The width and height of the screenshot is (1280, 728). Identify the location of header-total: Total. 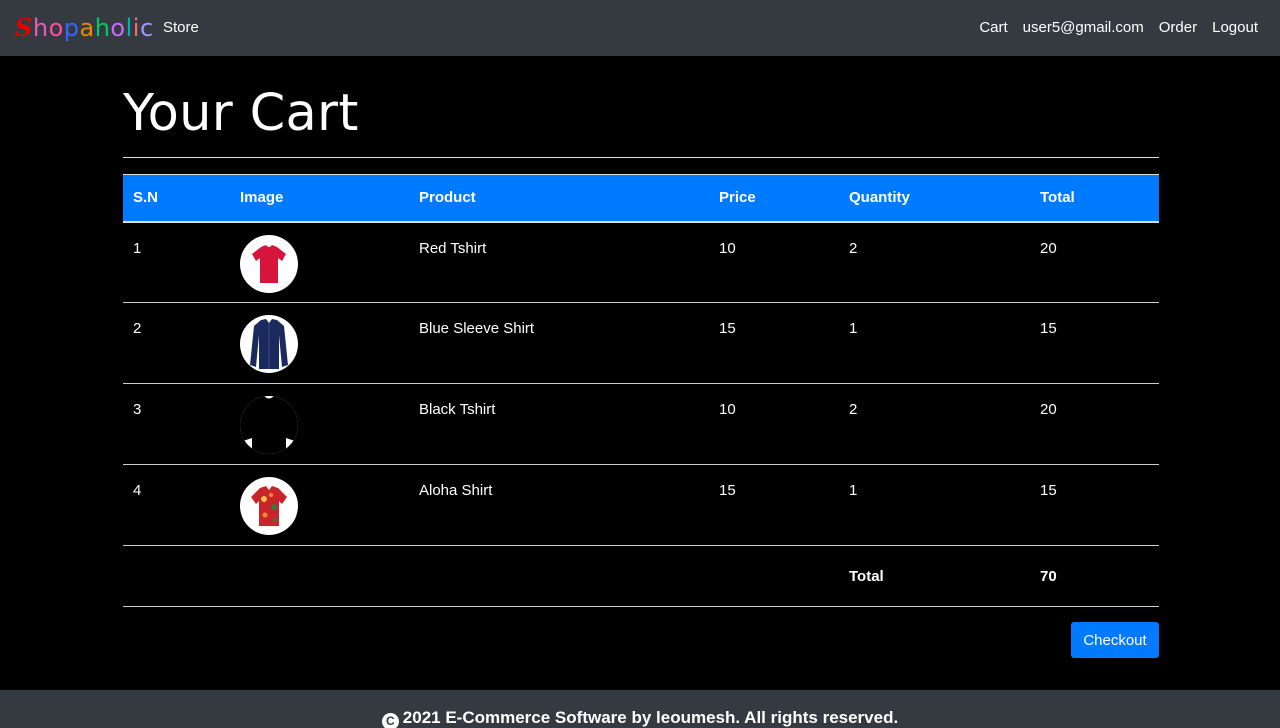
(1094, 198).